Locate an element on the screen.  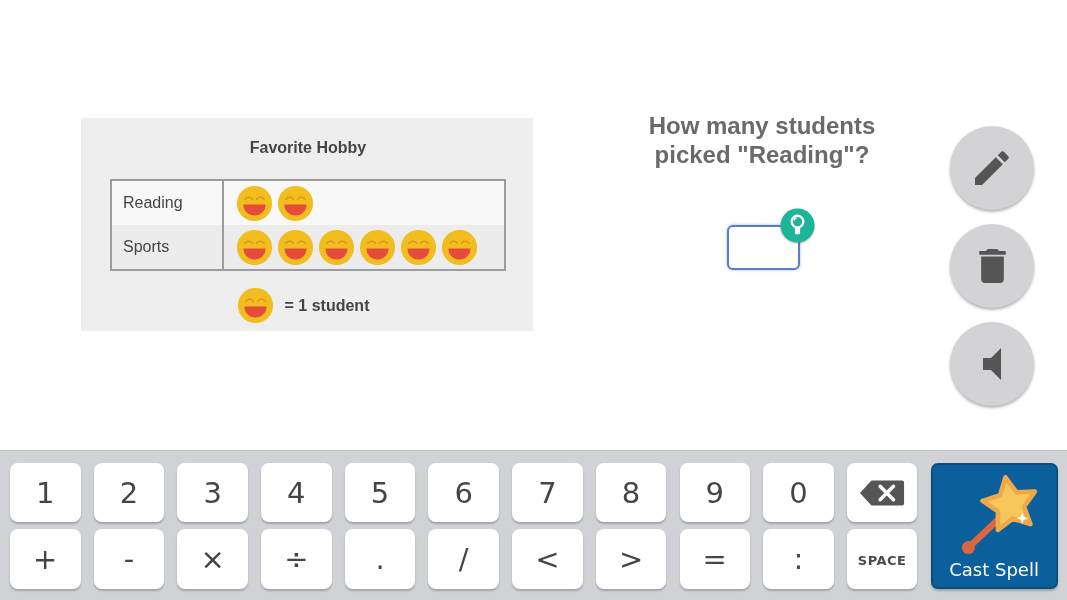
key: + is located at coordinates (45, 559).